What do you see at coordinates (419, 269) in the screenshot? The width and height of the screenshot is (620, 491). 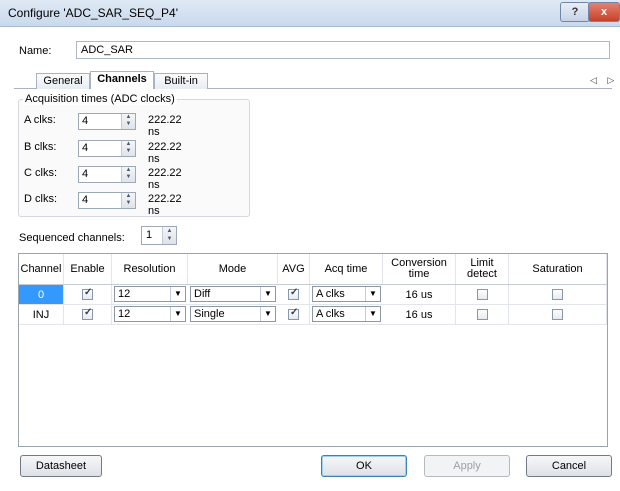 I see `column-header: Conversion time` at bounding box center [419, 269].